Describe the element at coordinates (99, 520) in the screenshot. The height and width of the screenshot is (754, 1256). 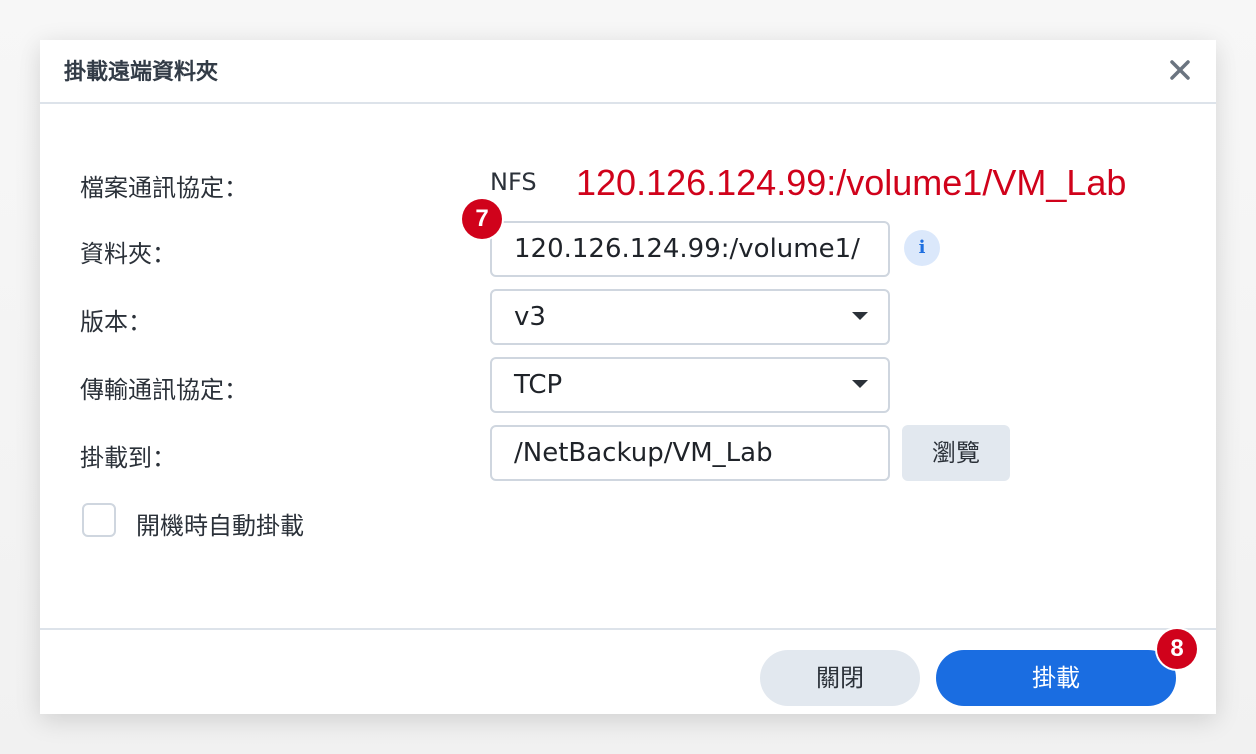
I see `auto-mount-checkbox` at that location.